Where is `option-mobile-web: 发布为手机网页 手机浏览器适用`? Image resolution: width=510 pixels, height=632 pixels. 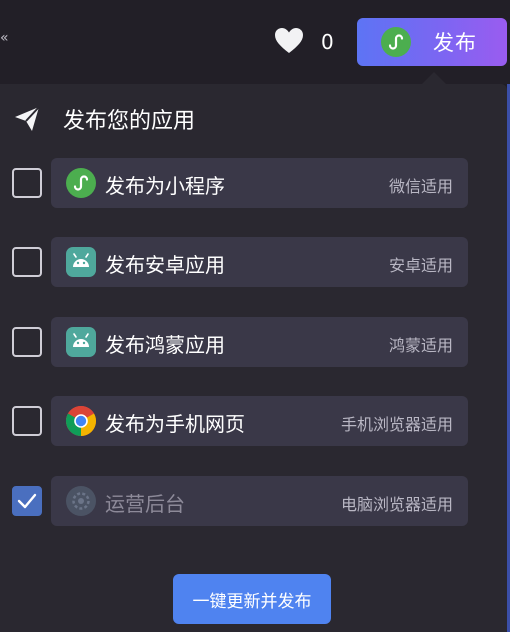 option-mobile-web: 发布为手机网页 手机浏览器适用 is located at coordinates (253, 422).